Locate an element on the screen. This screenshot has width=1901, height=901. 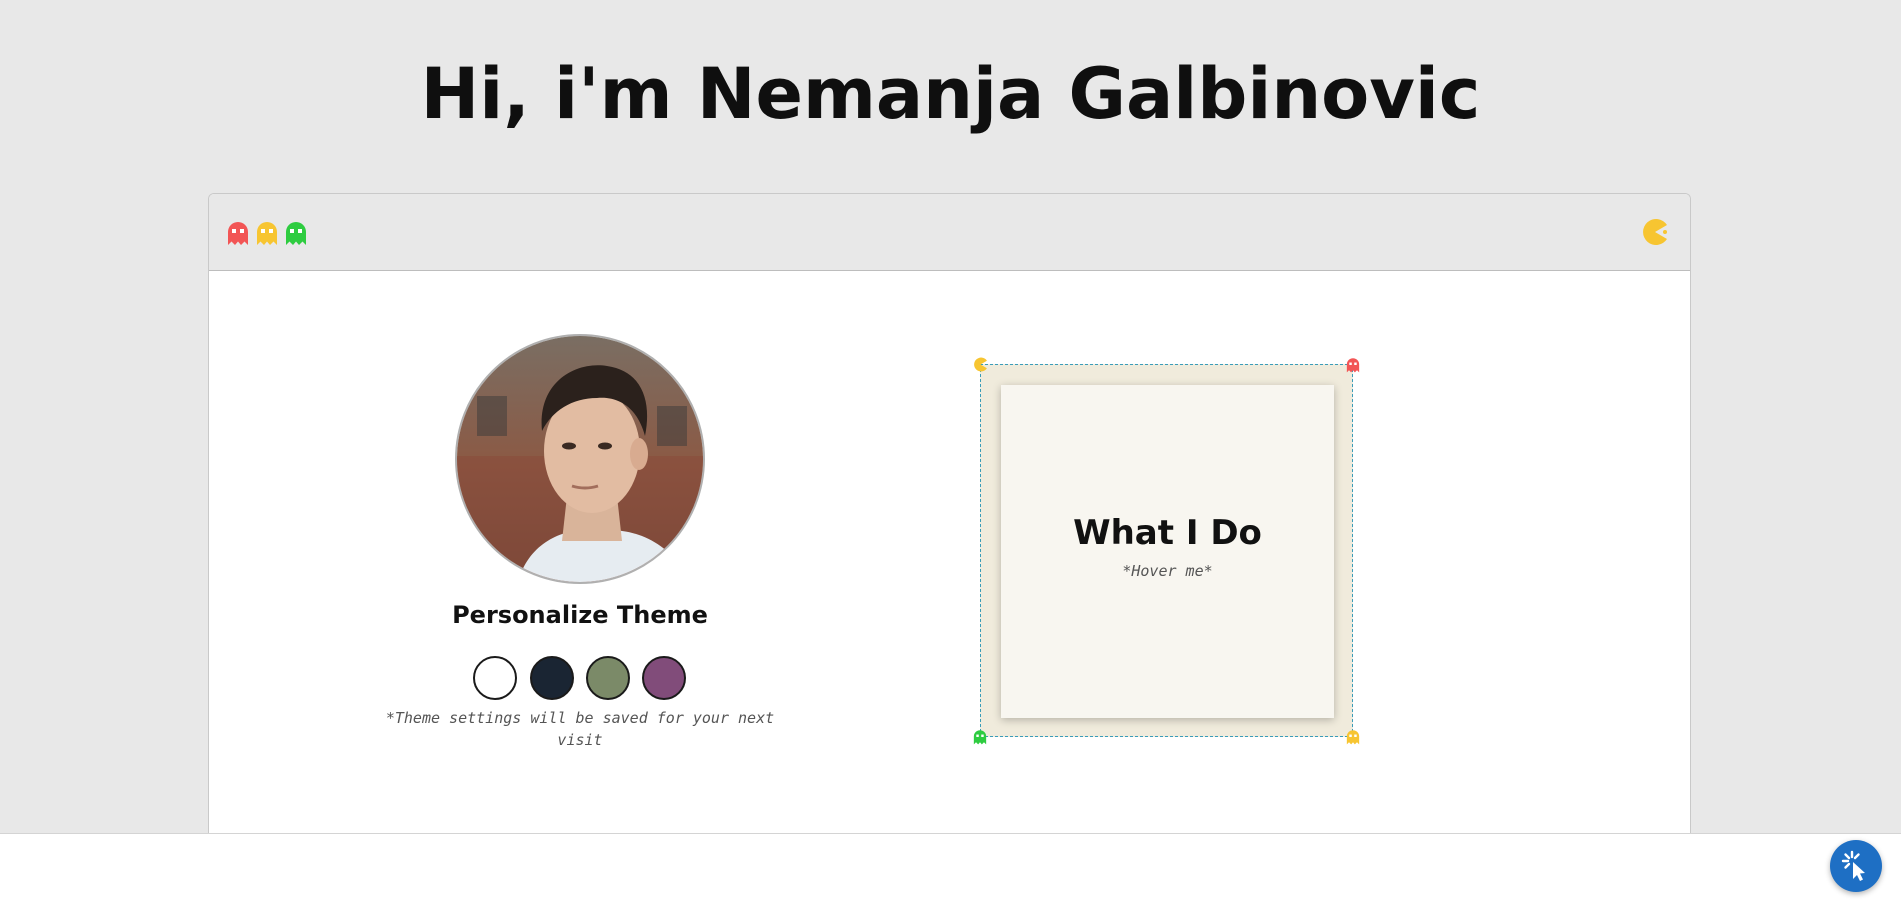
corner-pacman-icon is located at coordinates (980, 364).